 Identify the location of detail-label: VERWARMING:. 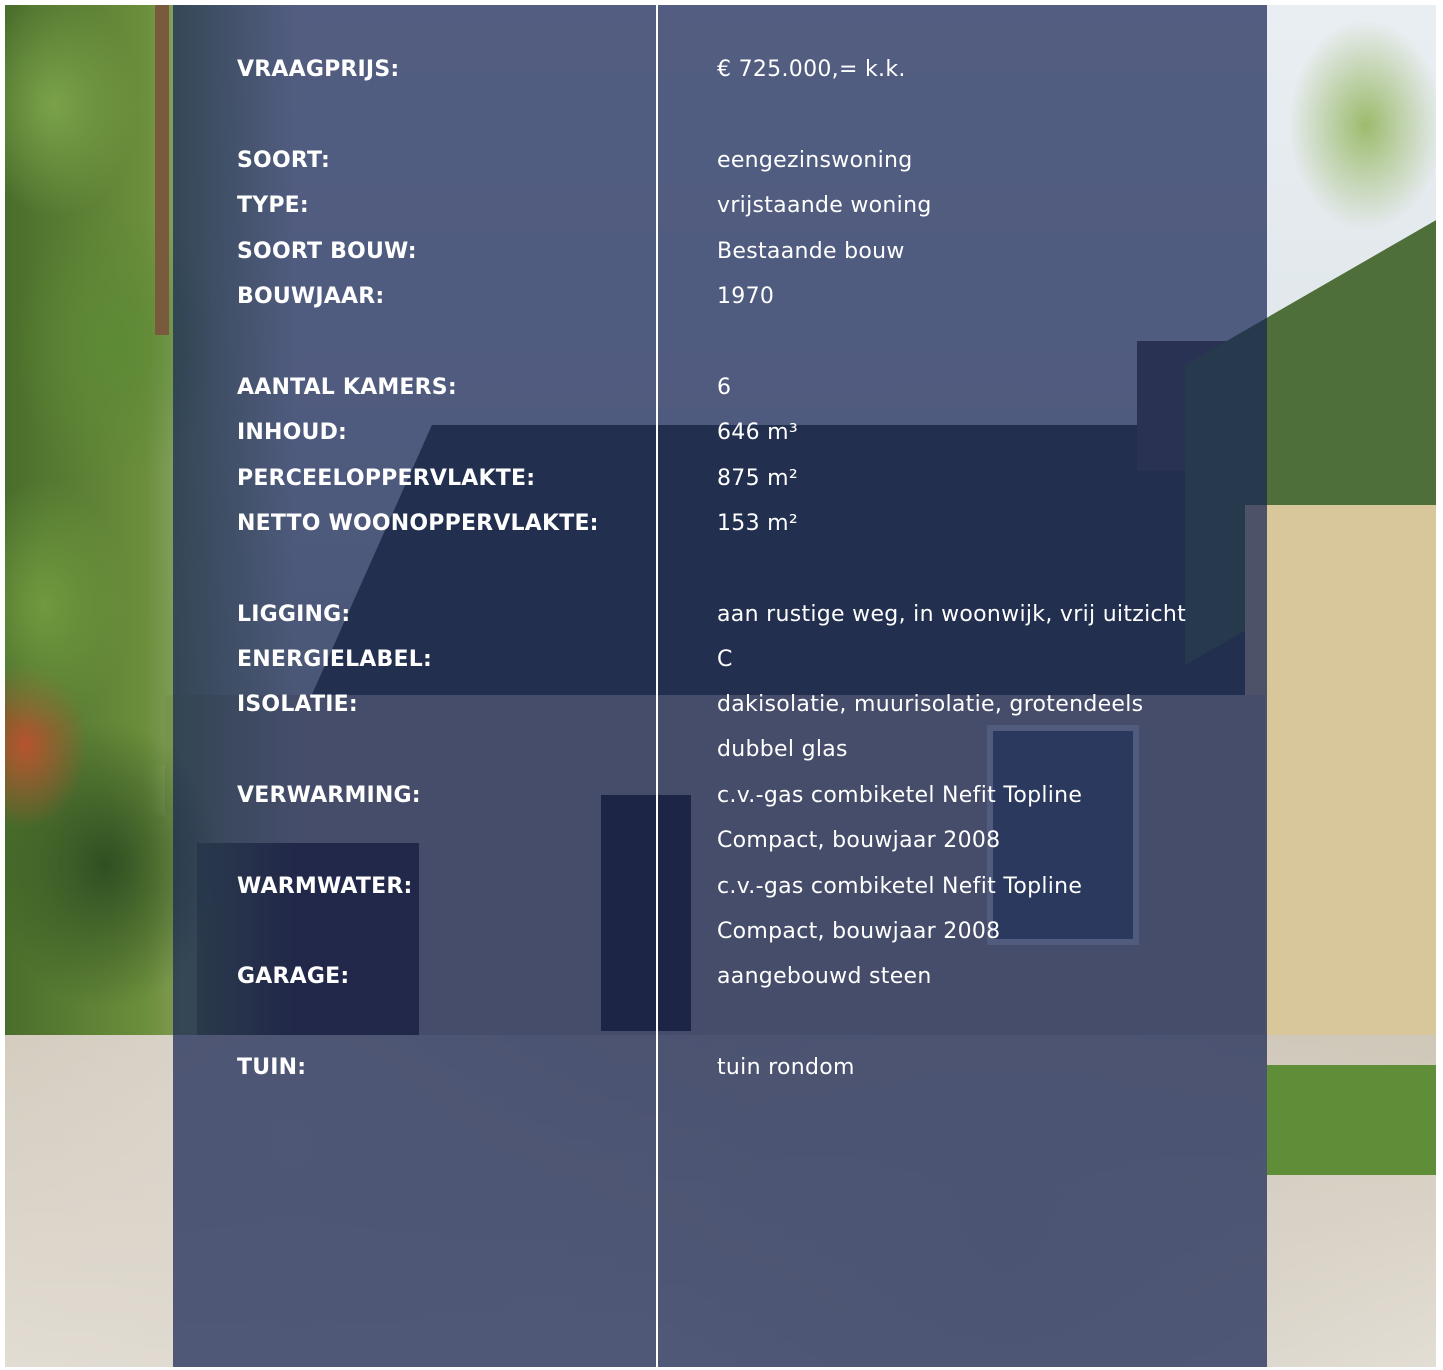
(329, 795).